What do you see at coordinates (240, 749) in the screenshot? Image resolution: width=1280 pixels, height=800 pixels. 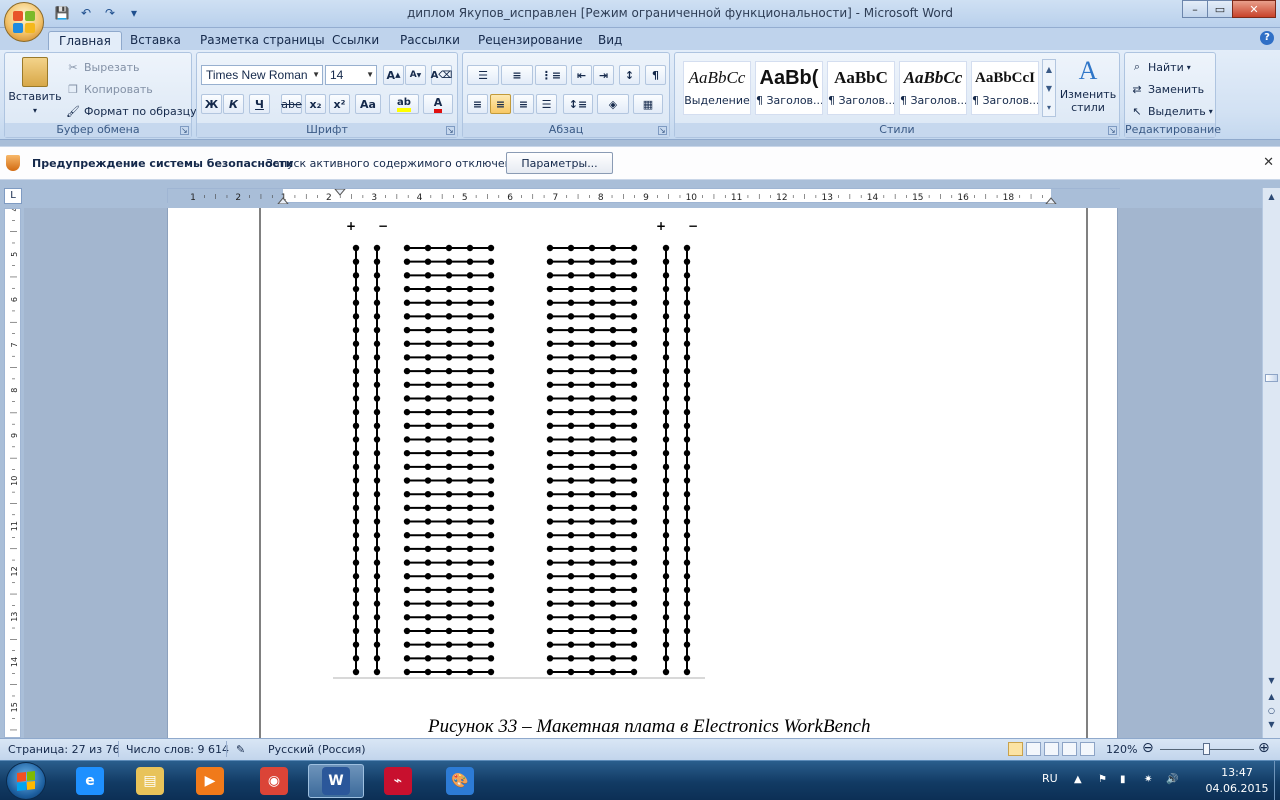 I see `spellcheck-icon: ✎` at bounding box center [240, 749].